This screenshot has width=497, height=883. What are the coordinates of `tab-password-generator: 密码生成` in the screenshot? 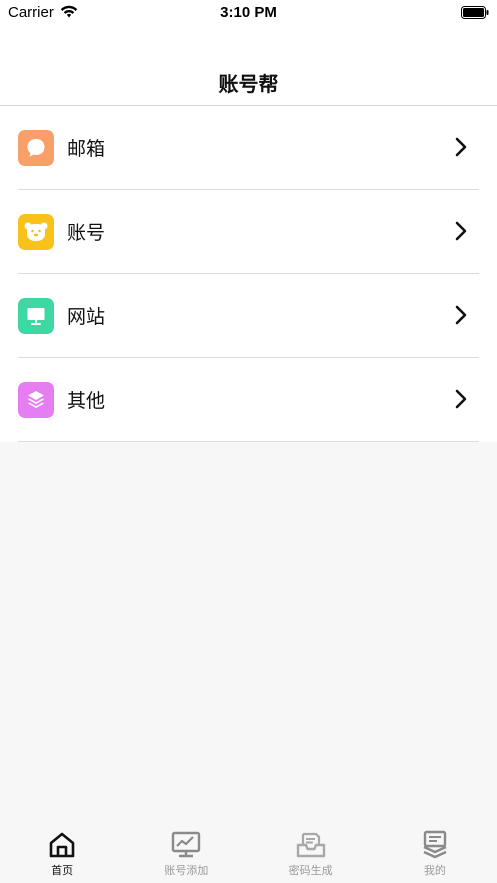 It's located at (311, 854).